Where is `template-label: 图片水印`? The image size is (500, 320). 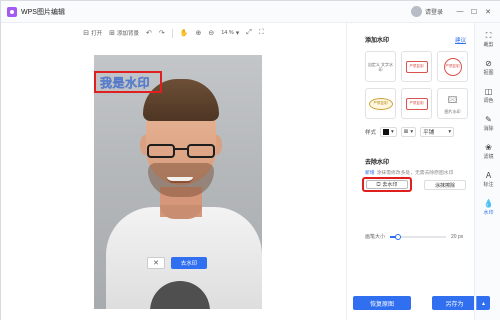
template-label: 图片水印 is located at coordinates (452, 111).